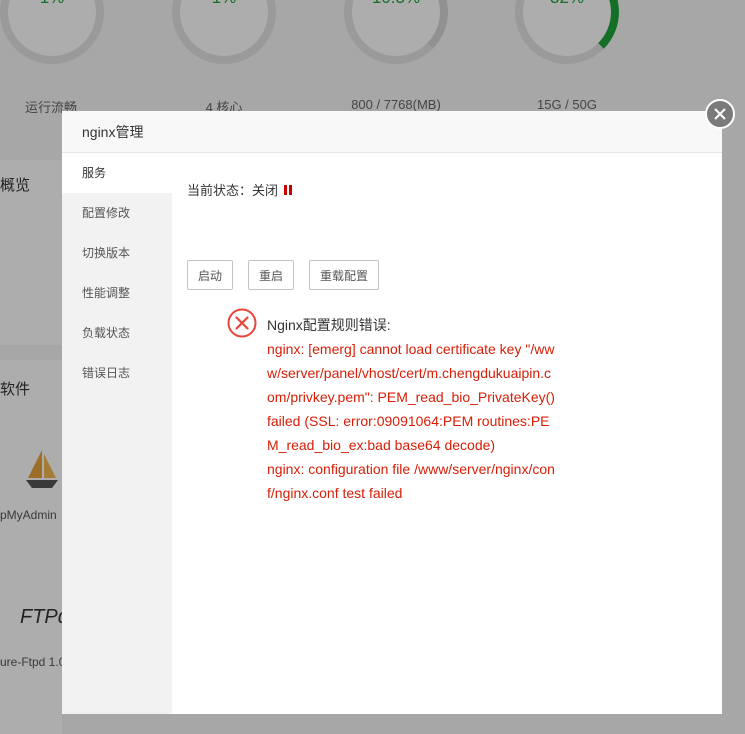  Describe the element at coordinates (117, 173) in the screenshot. I see `nav-service: 服务` at that location.